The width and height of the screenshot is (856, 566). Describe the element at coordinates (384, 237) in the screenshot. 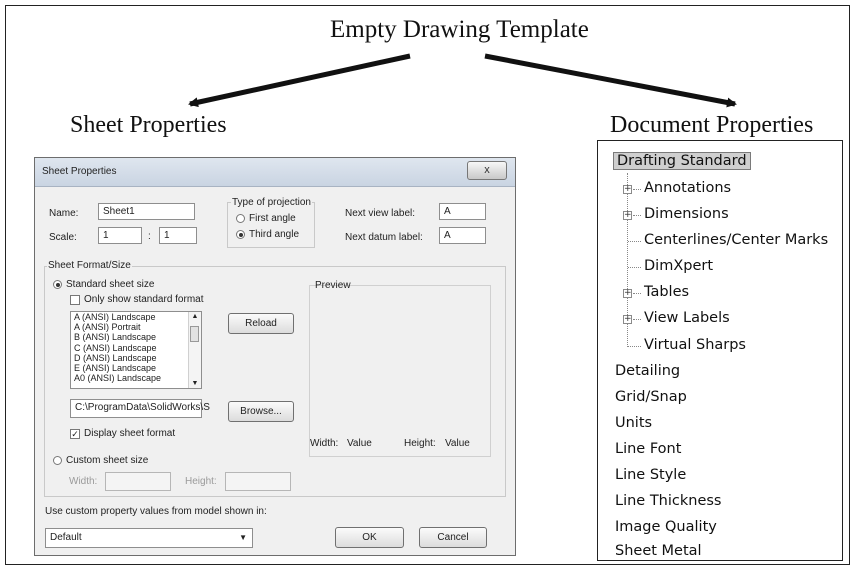

I see `next-datum-label: Next datum label:` at that location.